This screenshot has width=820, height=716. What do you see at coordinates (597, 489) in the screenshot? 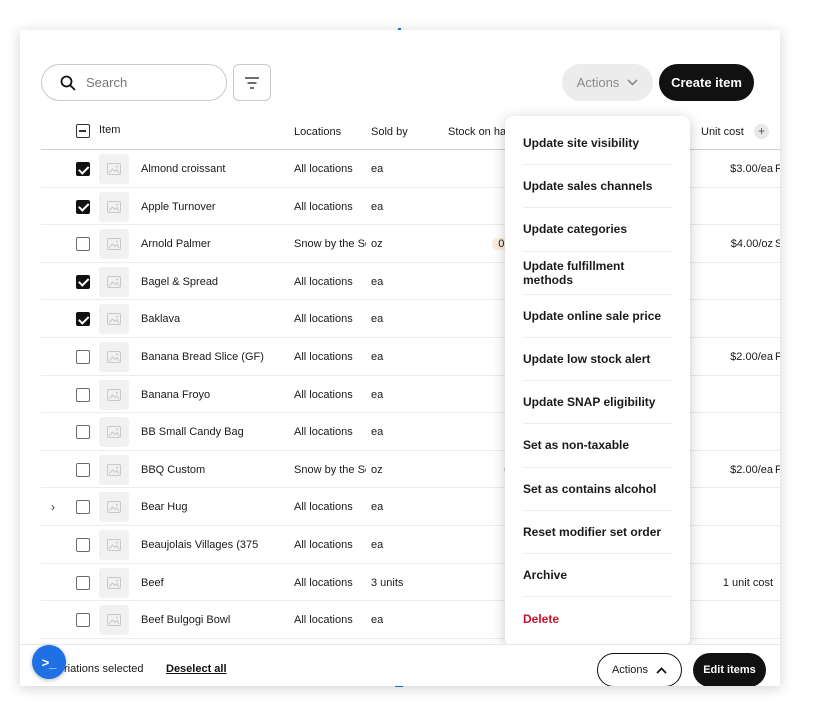
I see `menu-item: Set as contains alcohol` at bounding box center [597, 489].